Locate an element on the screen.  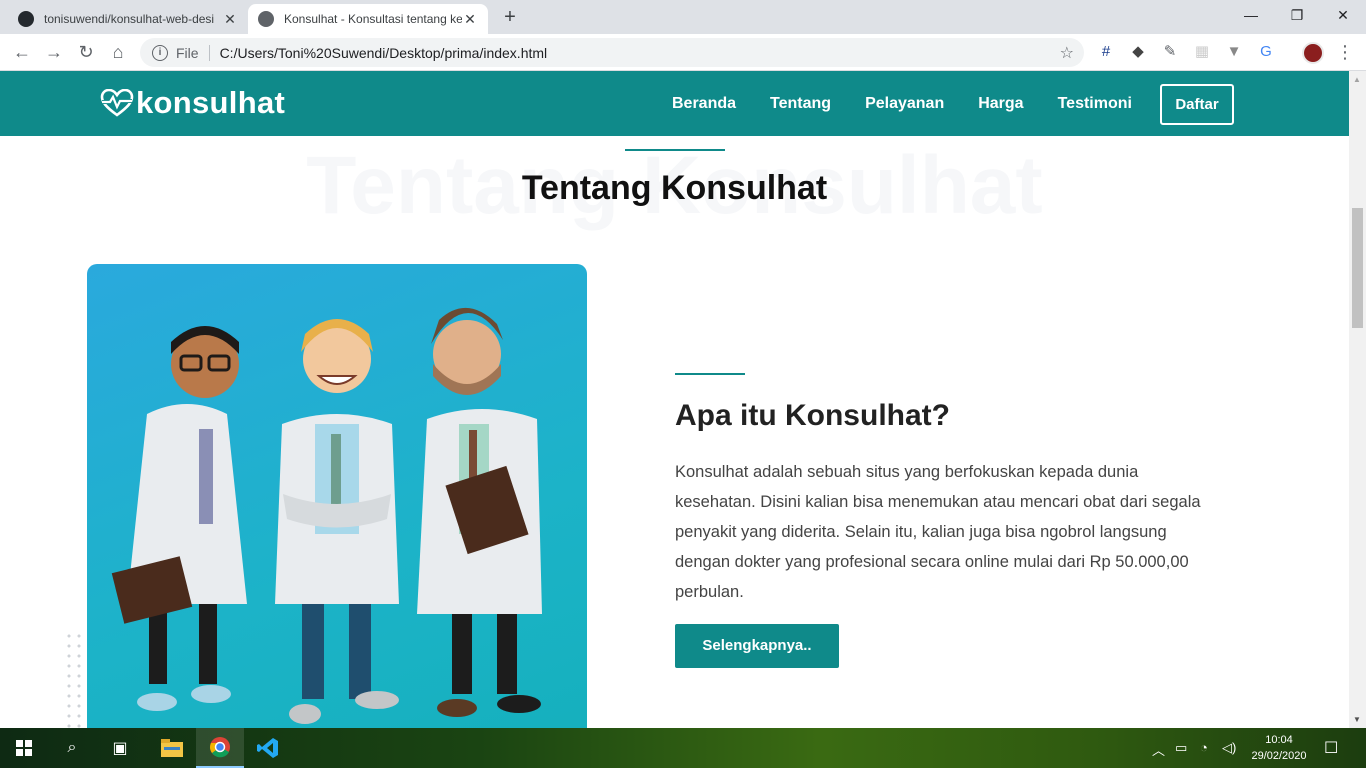
square-extension-icon: ▦ is located at coordinates (1202, 52).